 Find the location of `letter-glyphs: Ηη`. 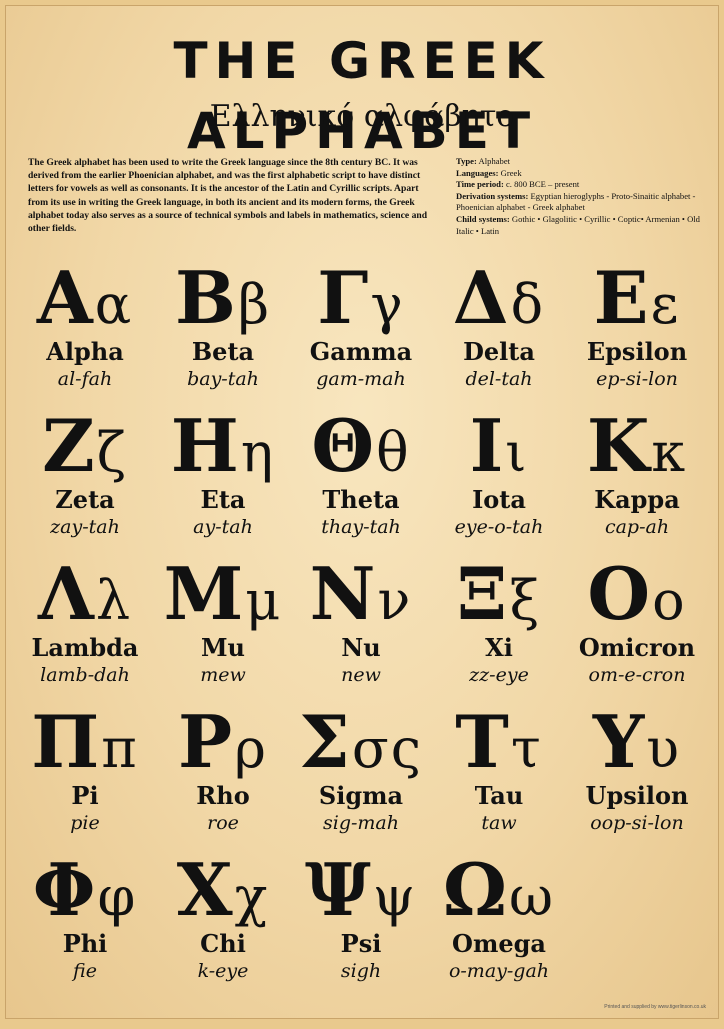

letter-glyphs: Ηη is located at coordinates (223, 446).